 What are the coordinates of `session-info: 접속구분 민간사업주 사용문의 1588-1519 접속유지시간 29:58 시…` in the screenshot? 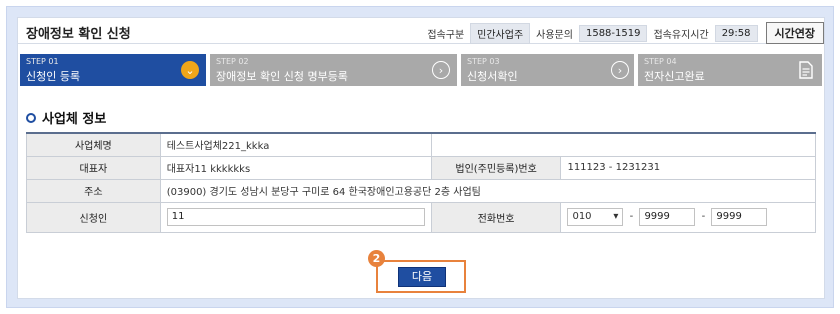 It's located at (625, 33).